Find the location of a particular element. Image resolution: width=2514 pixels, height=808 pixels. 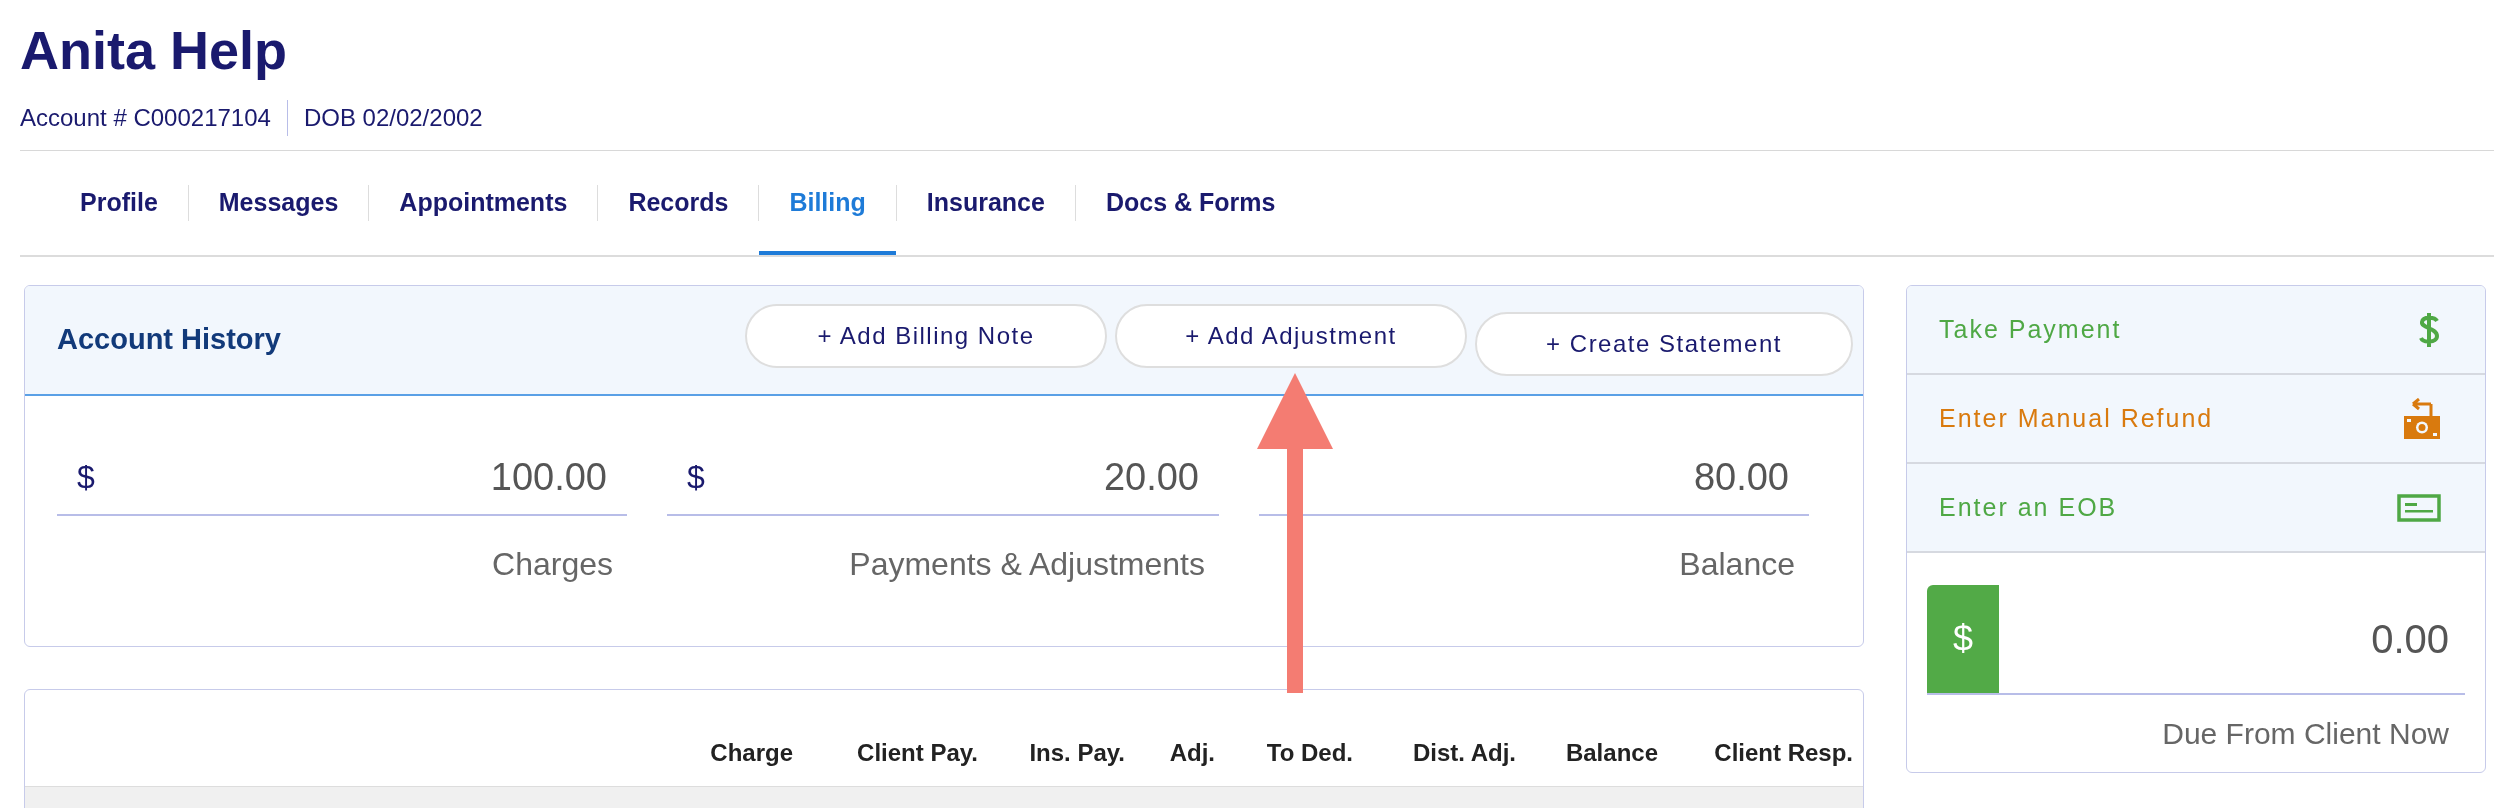

column-header: To Ded. is located at coordinates (1309, 752).